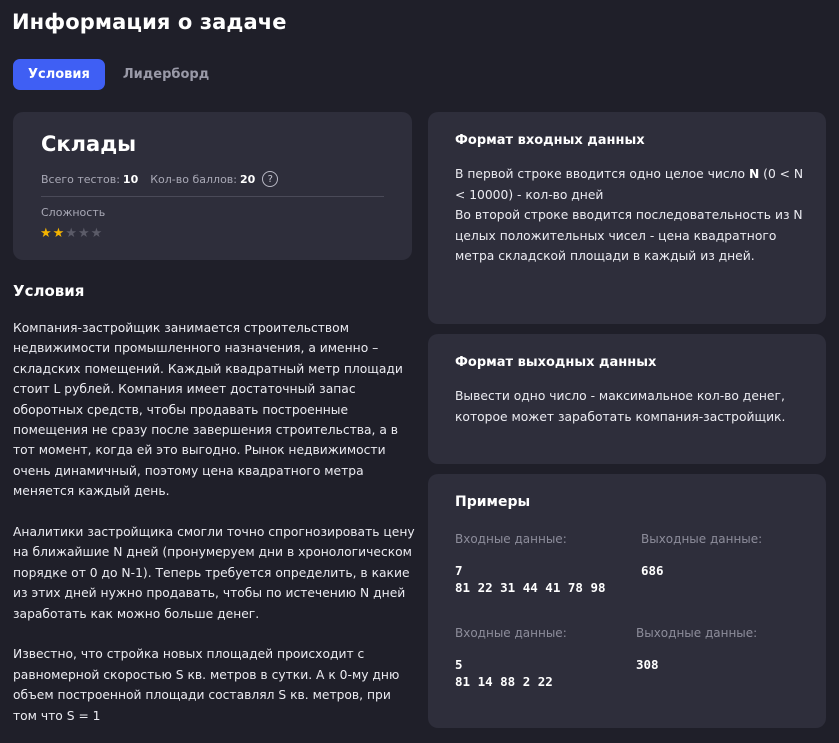 This screenshot has height=743, width=839. I want to click on difficulty-label: Сложность, so click(73, 212).